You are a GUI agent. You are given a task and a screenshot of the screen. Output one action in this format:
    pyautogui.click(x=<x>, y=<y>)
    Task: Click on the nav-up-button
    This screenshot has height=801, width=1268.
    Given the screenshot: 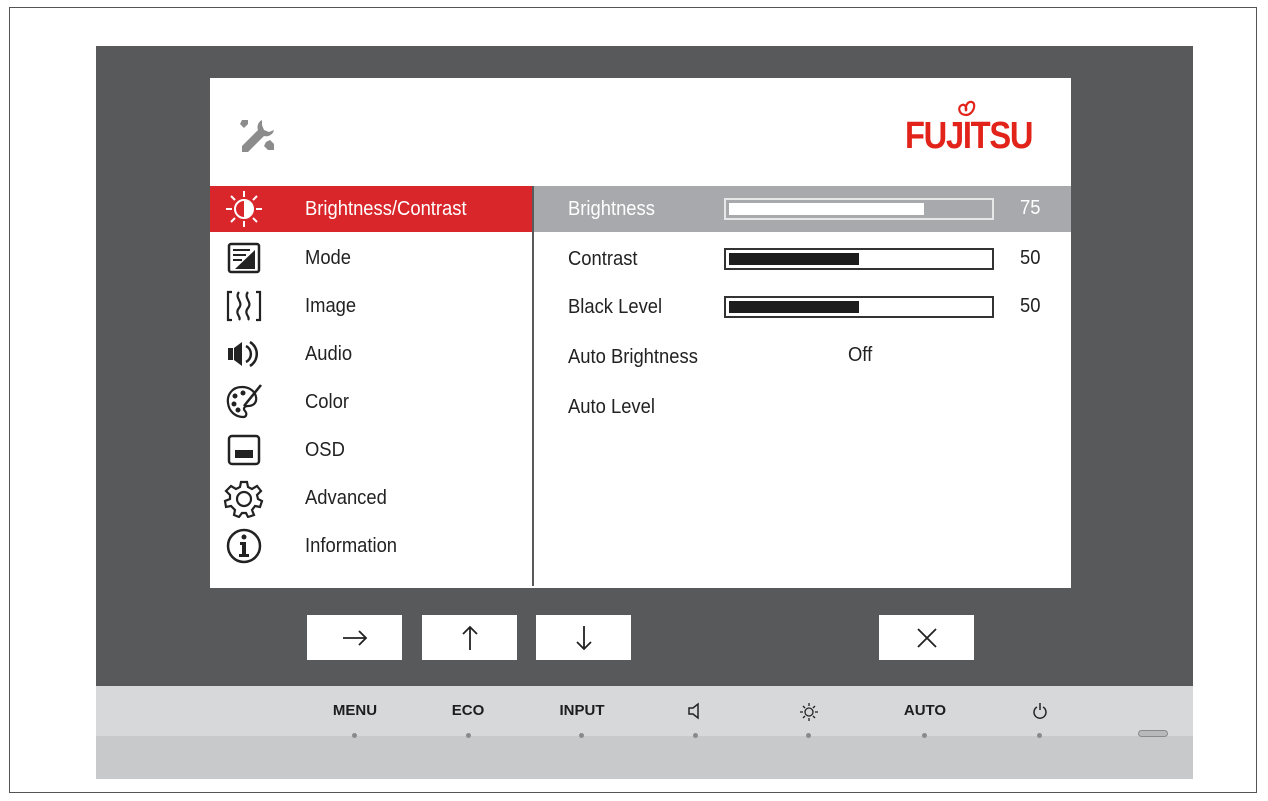 What is the action you would take?
    pyautogui.click(x=469, y=637)
    